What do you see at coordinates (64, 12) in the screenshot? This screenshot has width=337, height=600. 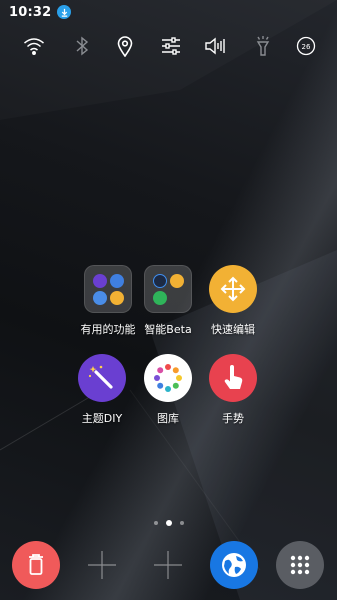 I see `download-icon` at bounding box center [64, 12].